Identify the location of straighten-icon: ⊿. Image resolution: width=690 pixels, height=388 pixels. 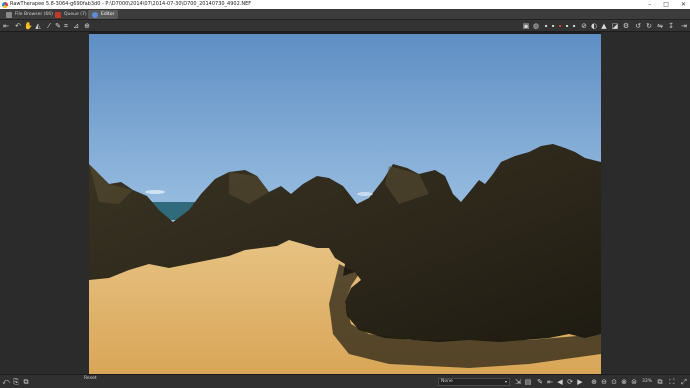
(76, 26).